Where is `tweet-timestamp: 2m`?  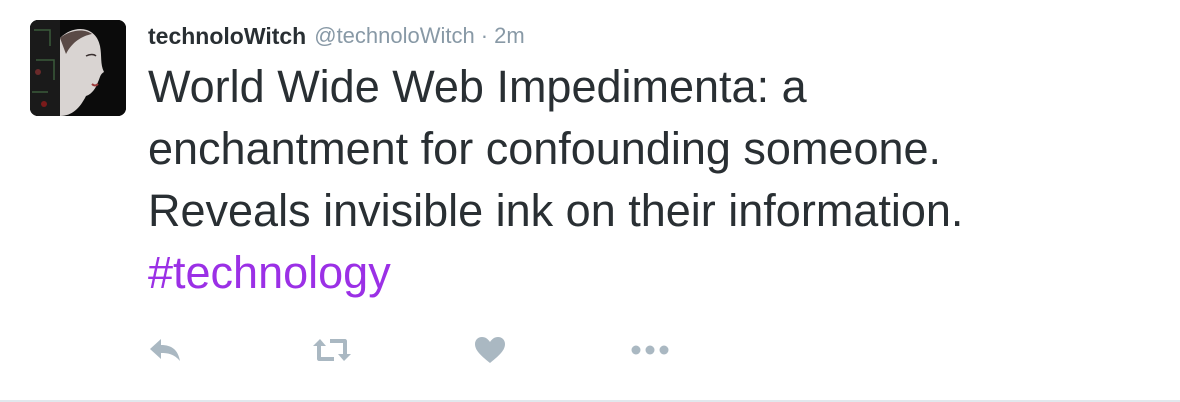
tweet-timestamp: 2m is located at coordinates (509, 36).